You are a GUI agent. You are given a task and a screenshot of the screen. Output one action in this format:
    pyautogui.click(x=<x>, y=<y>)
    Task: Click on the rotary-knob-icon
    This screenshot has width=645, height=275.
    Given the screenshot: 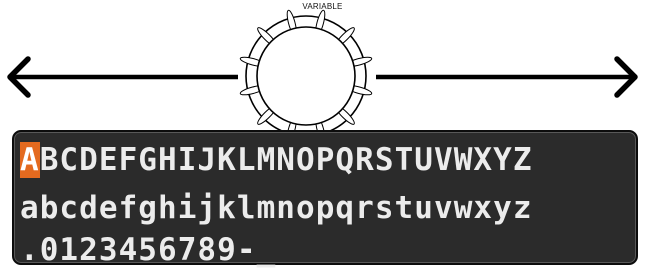 What is the action you would take?
    pyautogui.click(x=306, y=69)
    